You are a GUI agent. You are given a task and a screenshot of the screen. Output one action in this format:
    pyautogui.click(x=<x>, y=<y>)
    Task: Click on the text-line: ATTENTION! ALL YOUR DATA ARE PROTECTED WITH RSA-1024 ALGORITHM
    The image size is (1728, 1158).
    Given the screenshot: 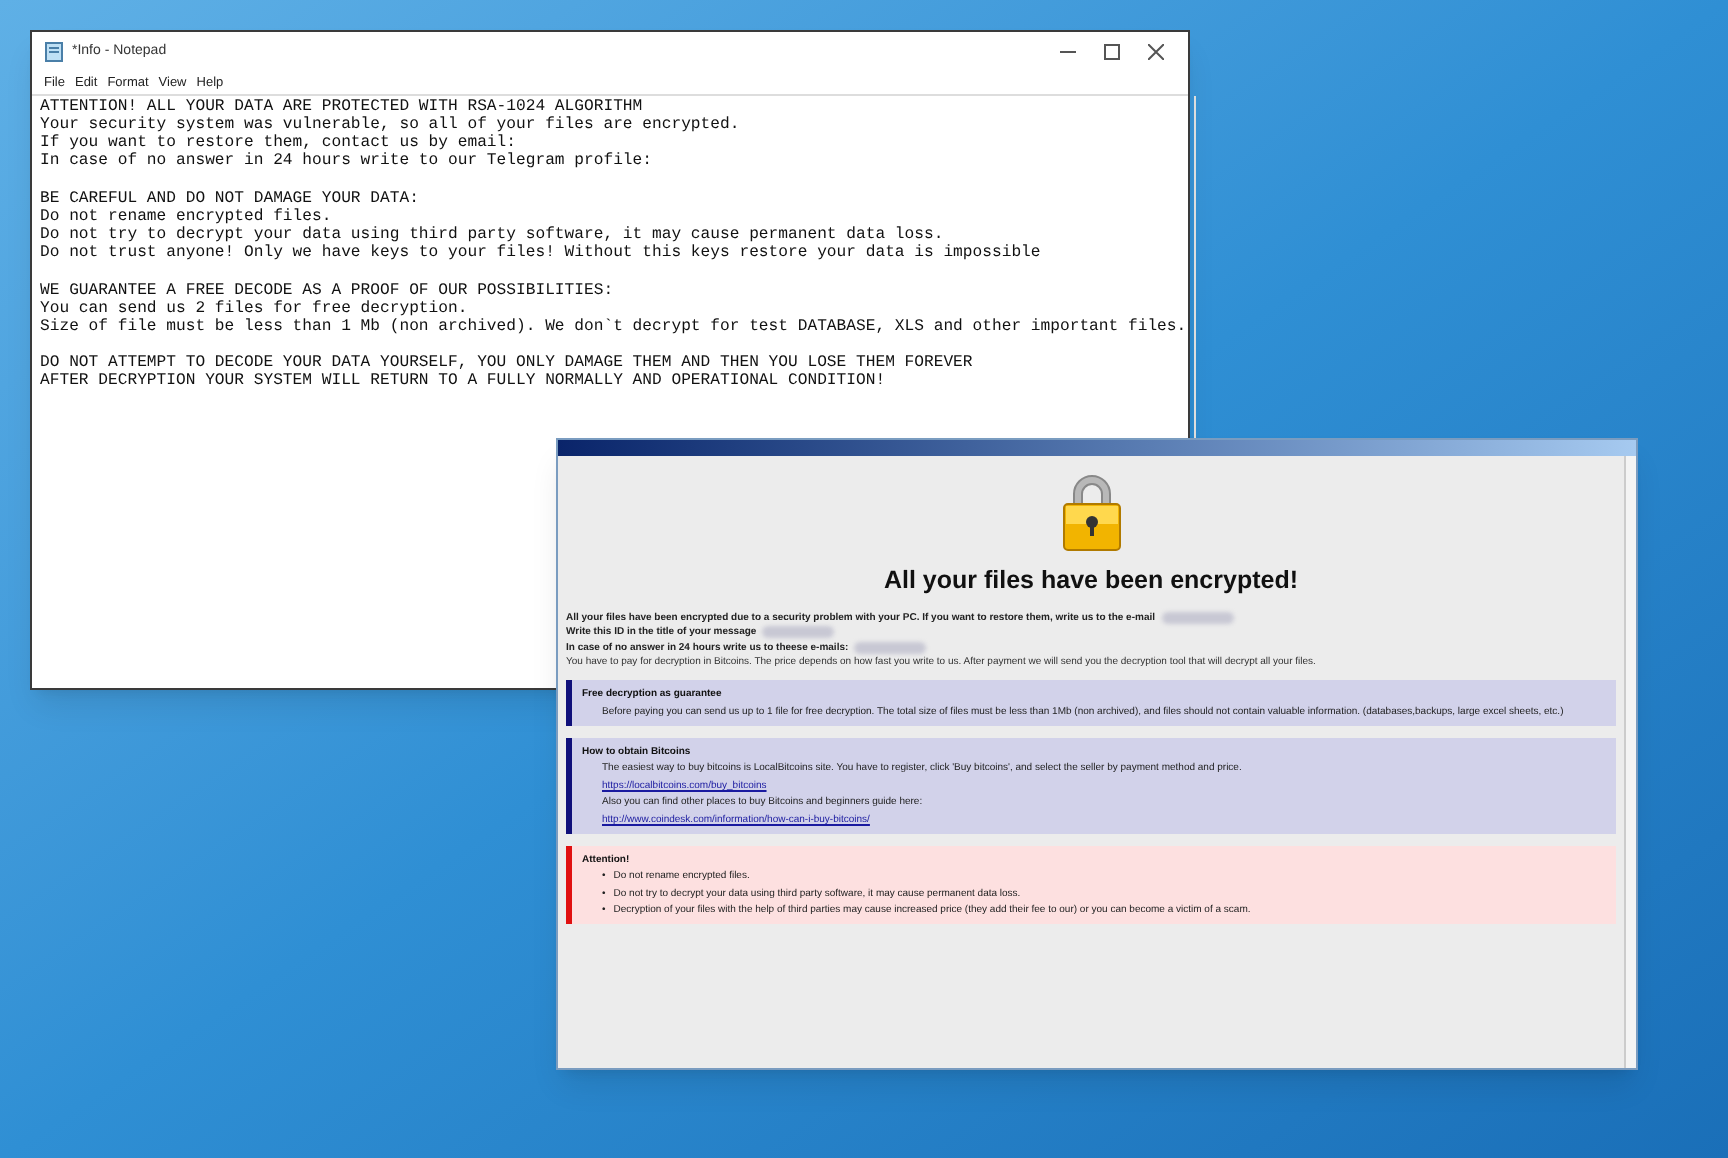 What is the action you would take?
    pyautogui.click(x=342, y=107)
    